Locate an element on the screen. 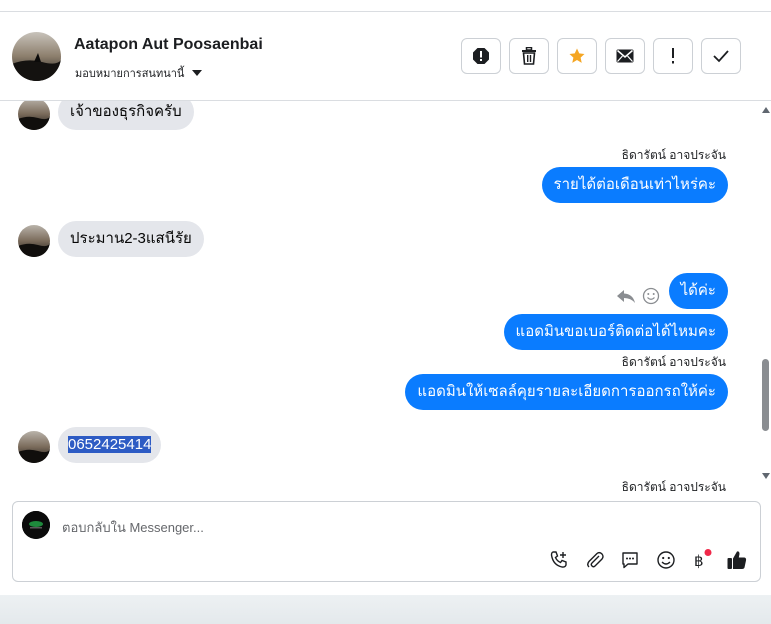 The image size is (771, 624). chat-bubble-icon is located at coordinates (630, 560).